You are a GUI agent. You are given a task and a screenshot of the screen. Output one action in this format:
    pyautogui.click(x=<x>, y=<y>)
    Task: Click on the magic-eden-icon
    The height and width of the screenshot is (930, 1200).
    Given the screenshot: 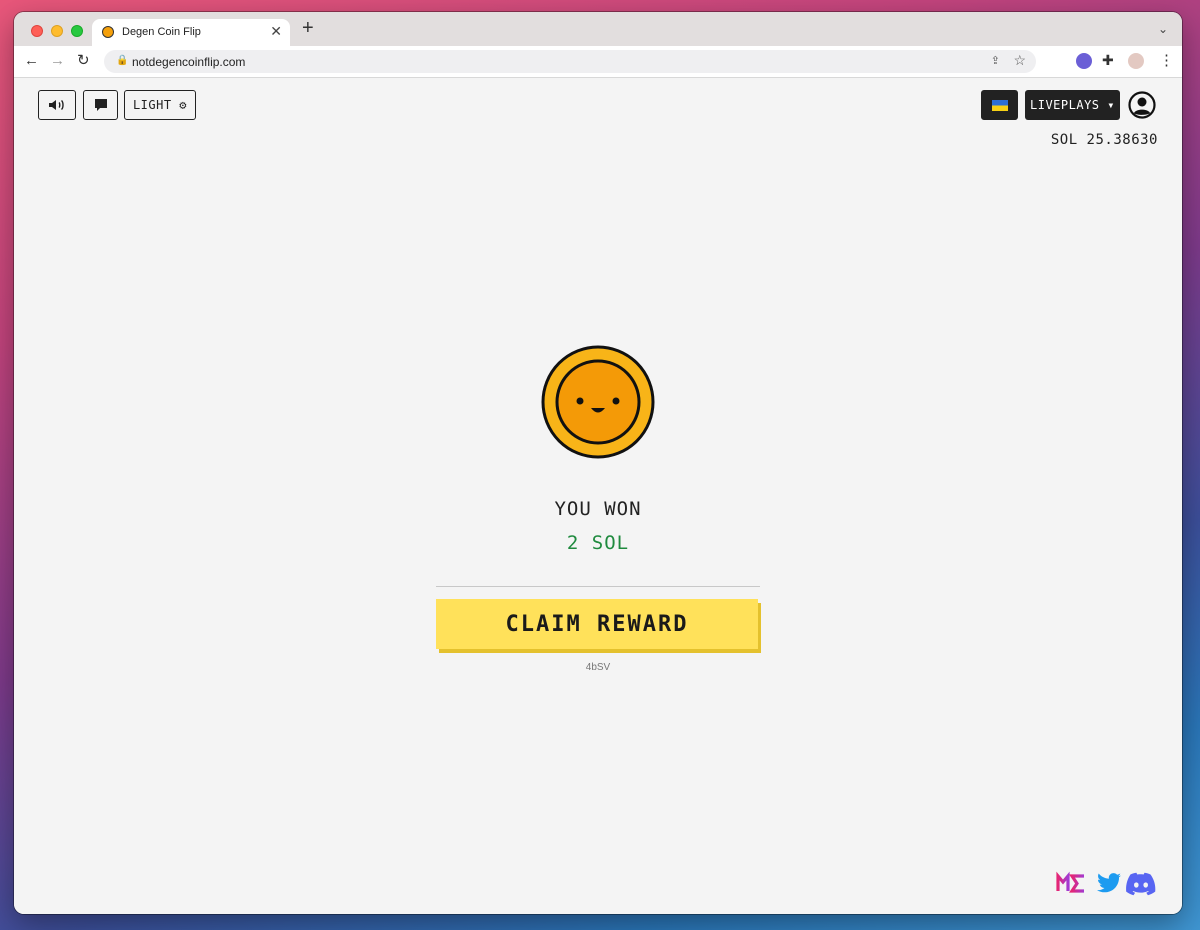 What is the action you would take?
    pyautogui.click(x=1071, y=883)
    